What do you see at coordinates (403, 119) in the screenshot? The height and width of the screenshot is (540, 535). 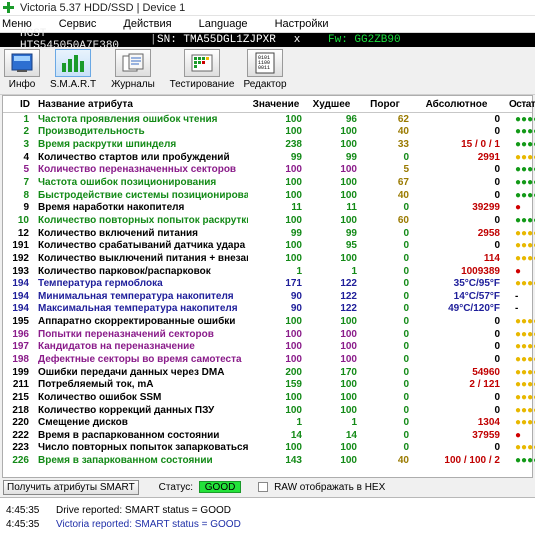 I see `cell-threshold: 62` at bounding box center [403, 119].